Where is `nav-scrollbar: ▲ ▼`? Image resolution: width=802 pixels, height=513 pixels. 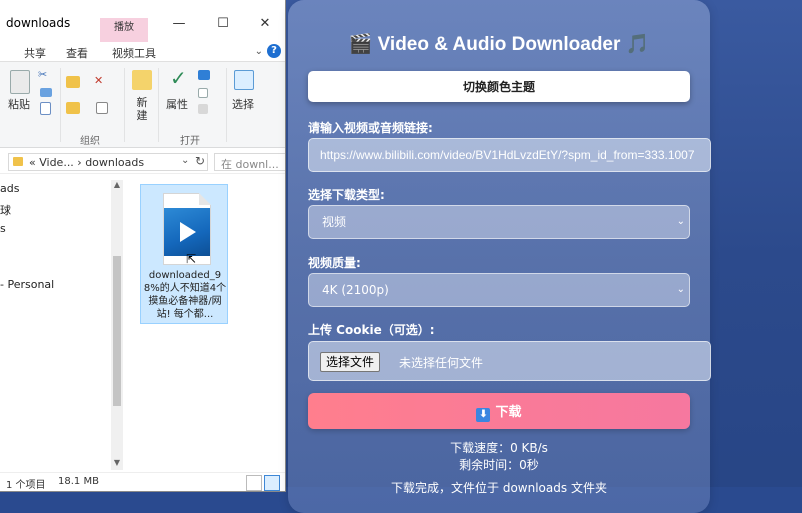
nav-scrollbar: ▲ ▼ is located at coordinates (117, 325).